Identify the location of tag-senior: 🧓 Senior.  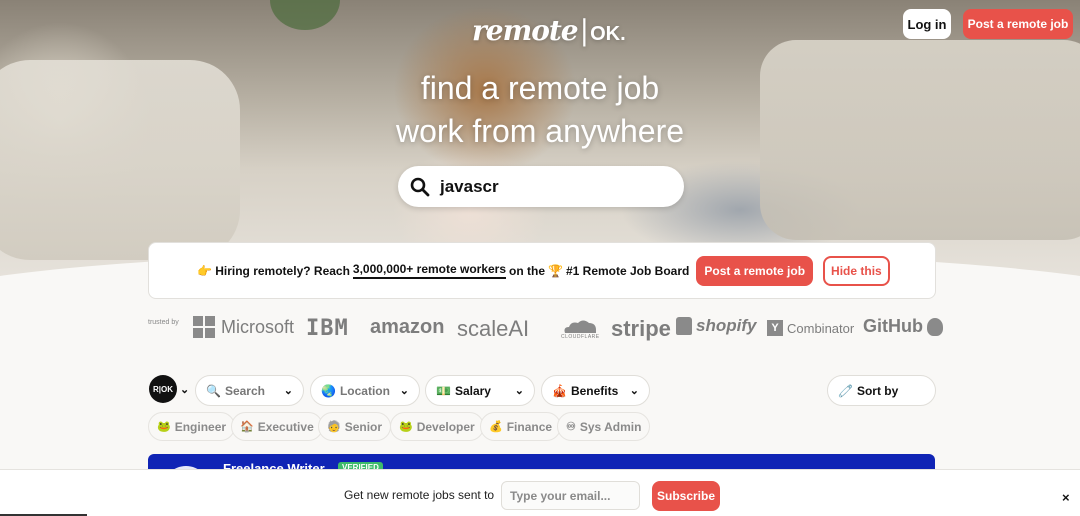
(355, 426).